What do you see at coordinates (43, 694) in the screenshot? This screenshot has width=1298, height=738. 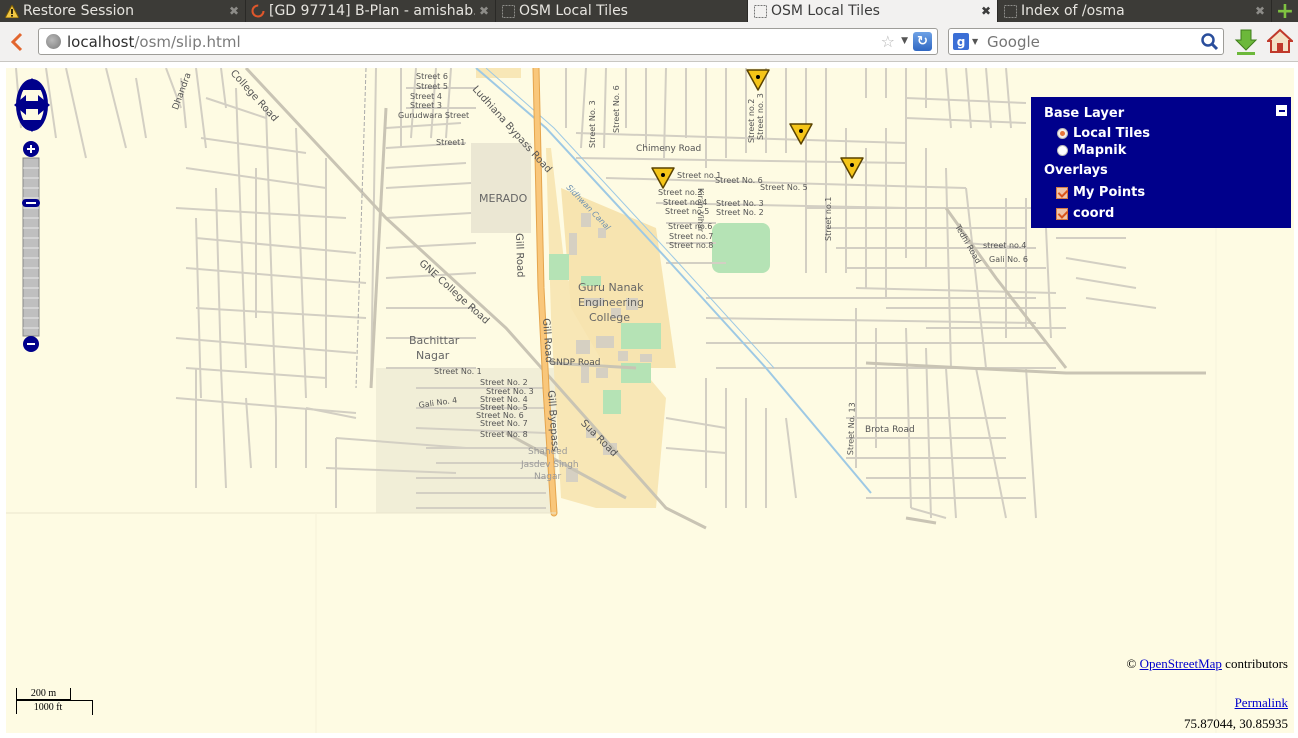 I see `scale-metric: 200 m` at bounding box center [43, 694].